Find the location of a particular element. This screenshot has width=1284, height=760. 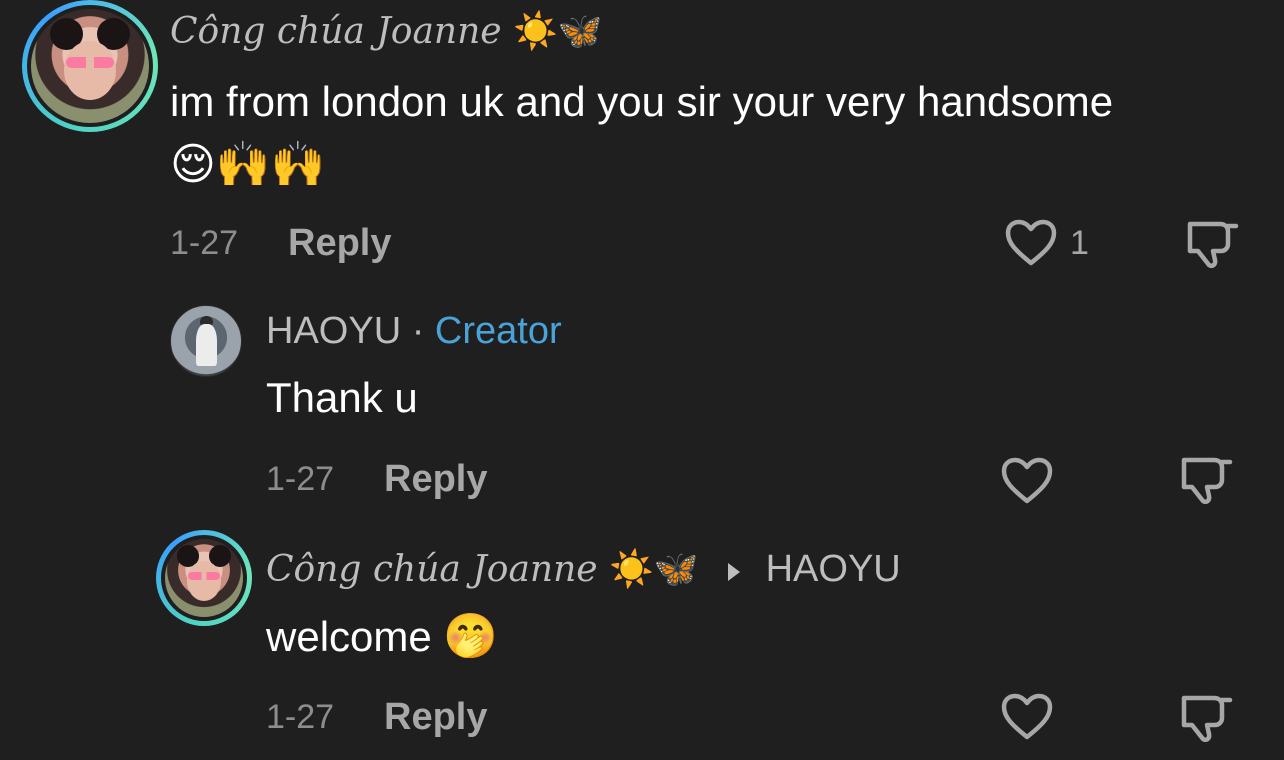

reply-date: 1-27 is located at coordinates (300, 479).